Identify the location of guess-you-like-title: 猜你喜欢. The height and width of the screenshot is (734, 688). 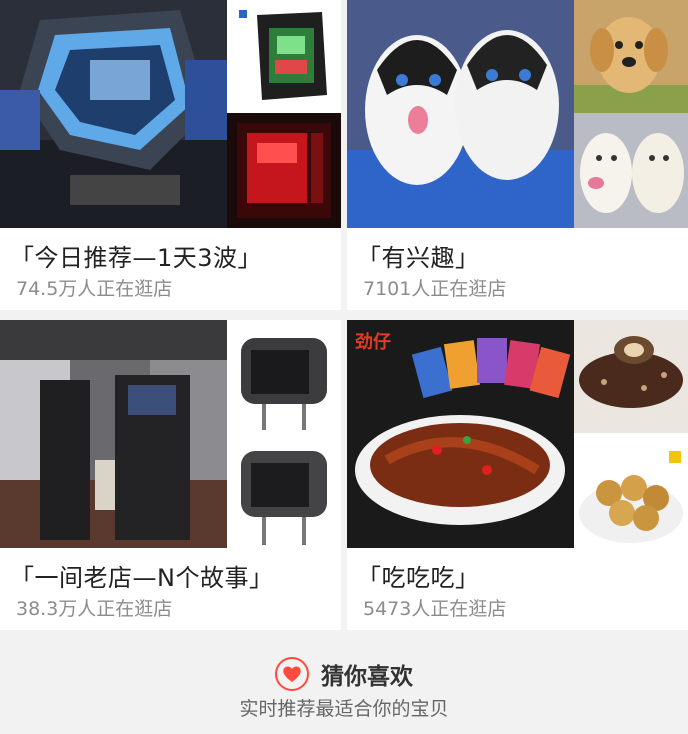
(367, 677).